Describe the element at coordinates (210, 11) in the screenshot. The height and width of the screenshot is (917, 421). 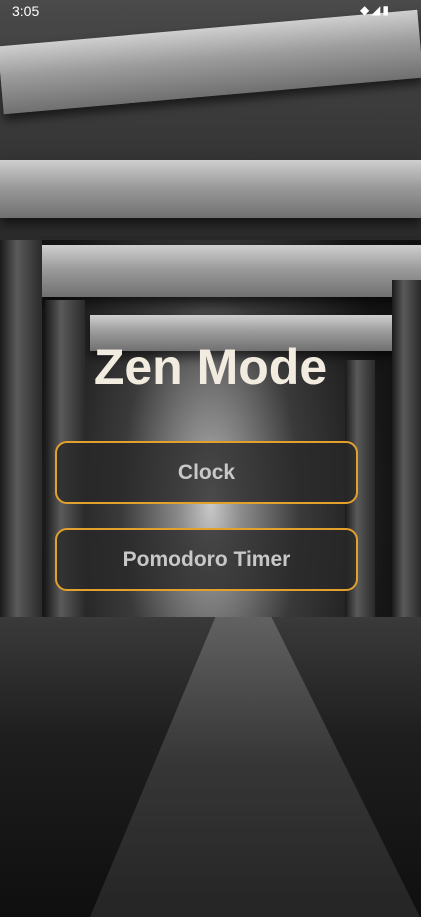
I see `status-bar: 3:05 ◆◢▮` at that location.